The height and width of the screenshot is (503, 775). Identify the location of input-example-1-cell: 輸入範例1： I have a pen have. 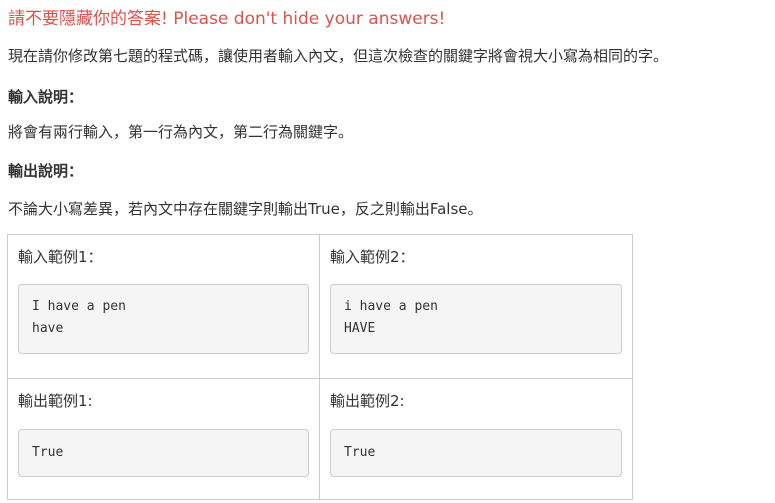
(163, 306).